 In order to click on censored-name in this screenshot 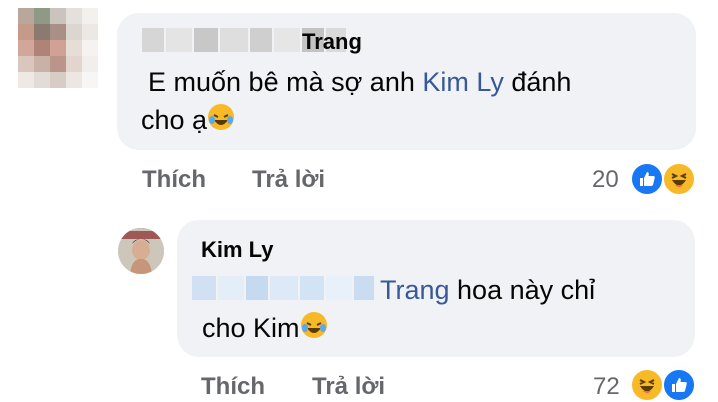, I will do `click(283, 288)`.